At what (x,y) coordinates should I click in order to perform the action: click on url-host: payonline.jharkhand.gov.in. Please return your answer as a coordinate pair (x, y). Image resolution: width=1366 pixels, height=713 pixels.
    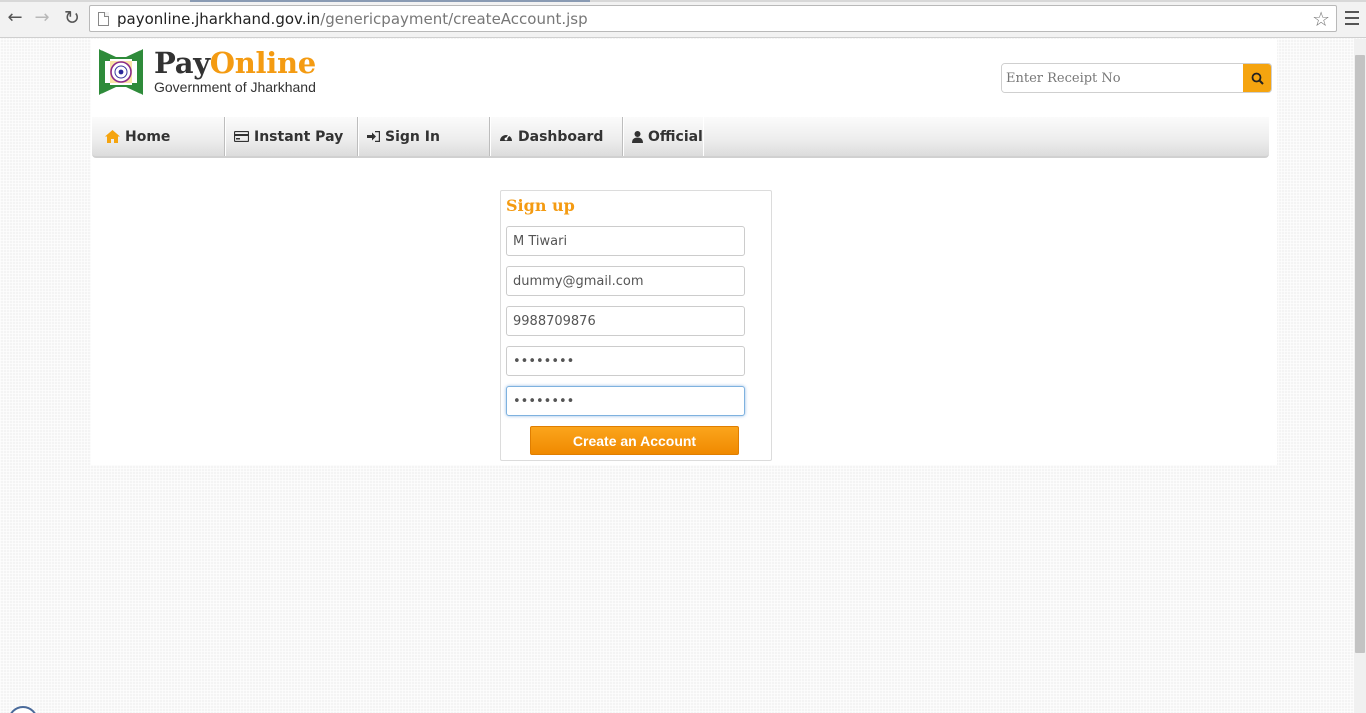
    Looking at the image, I should click on (219, 18).